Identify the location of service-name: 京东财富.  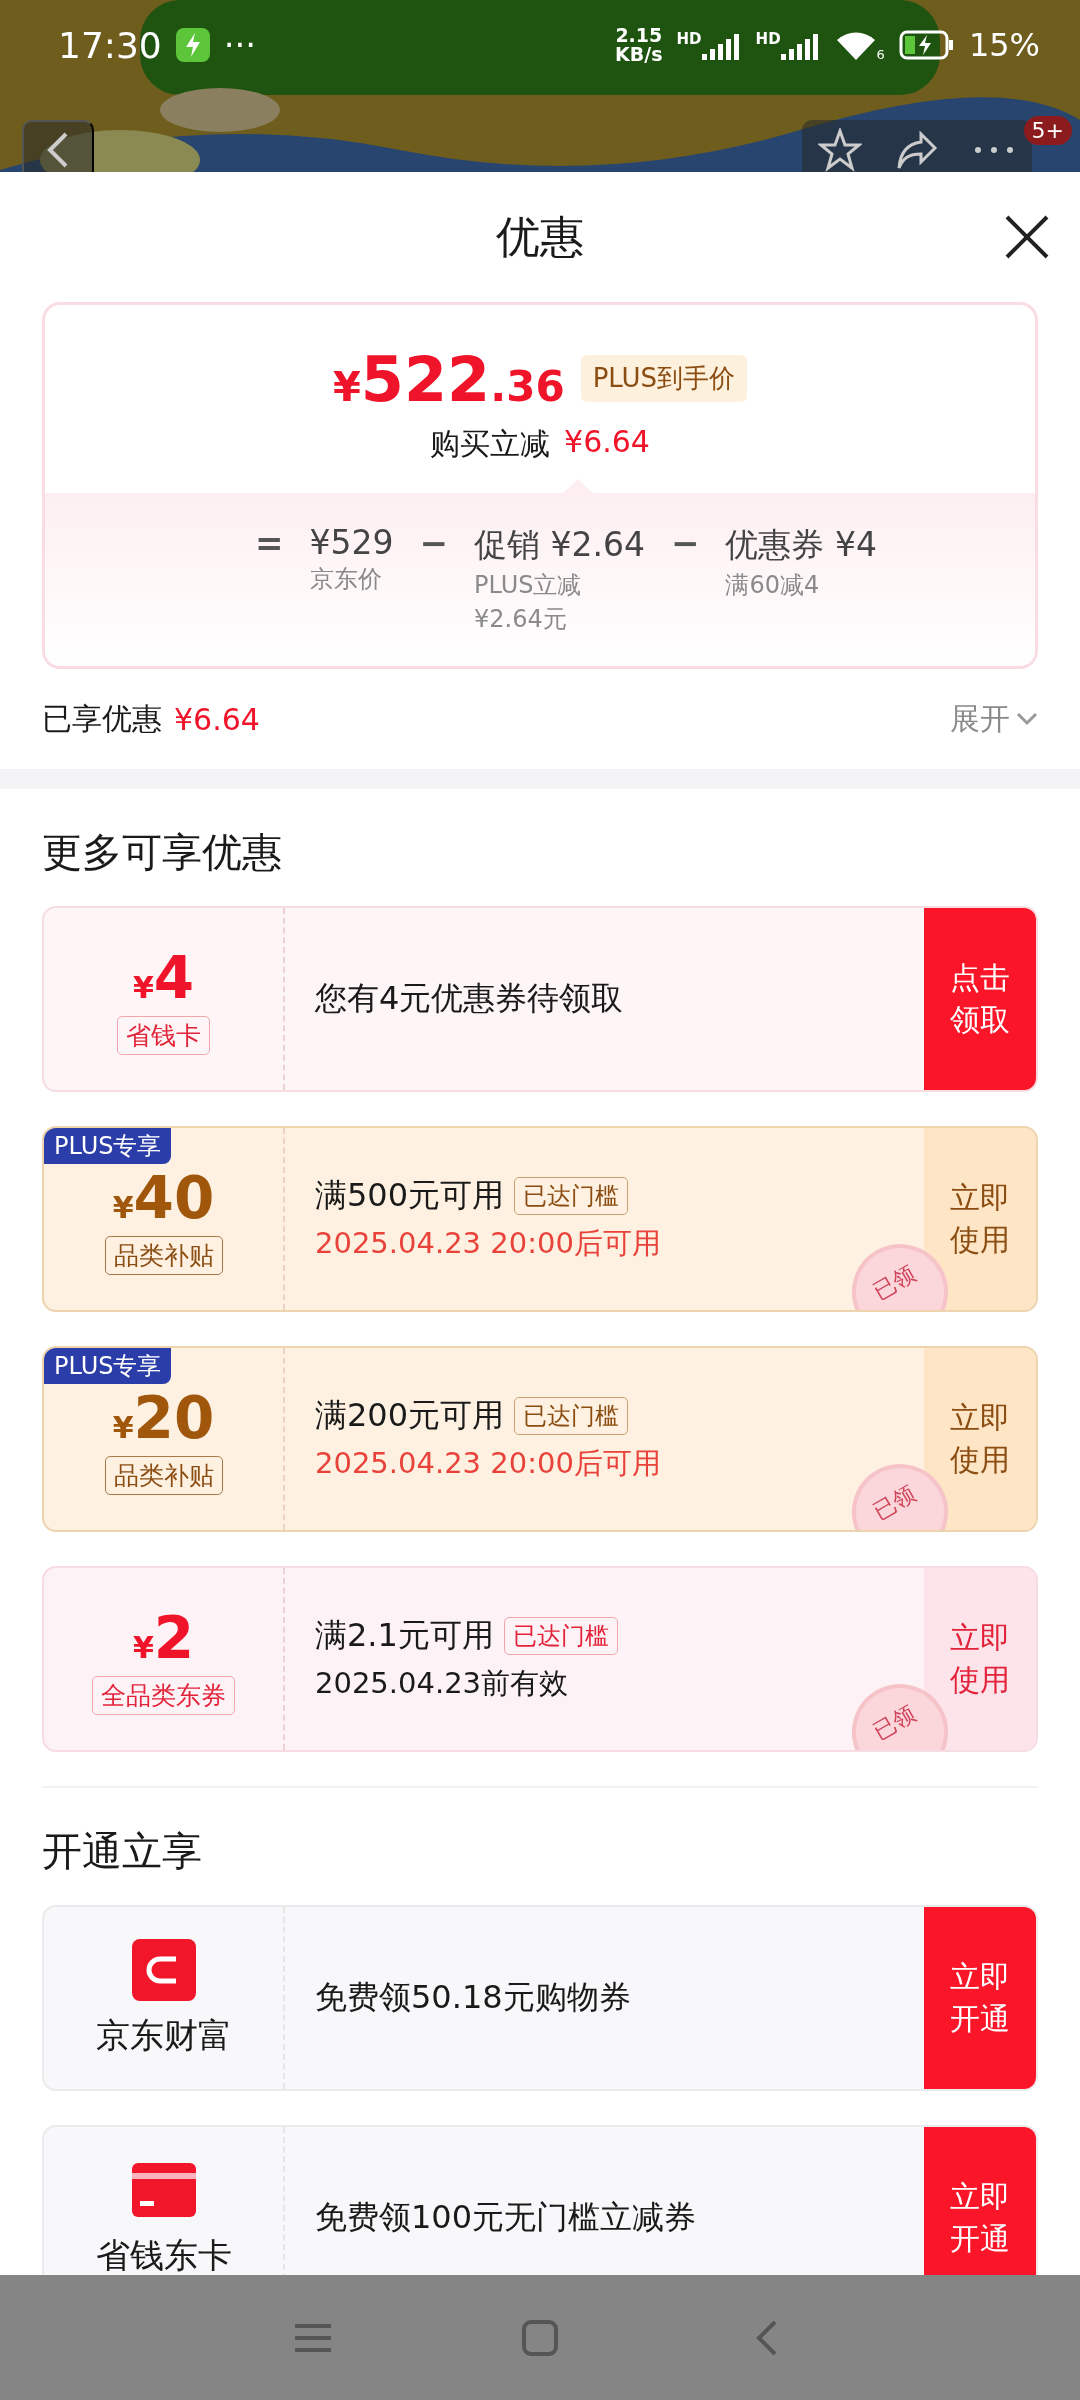
(163, 2035).